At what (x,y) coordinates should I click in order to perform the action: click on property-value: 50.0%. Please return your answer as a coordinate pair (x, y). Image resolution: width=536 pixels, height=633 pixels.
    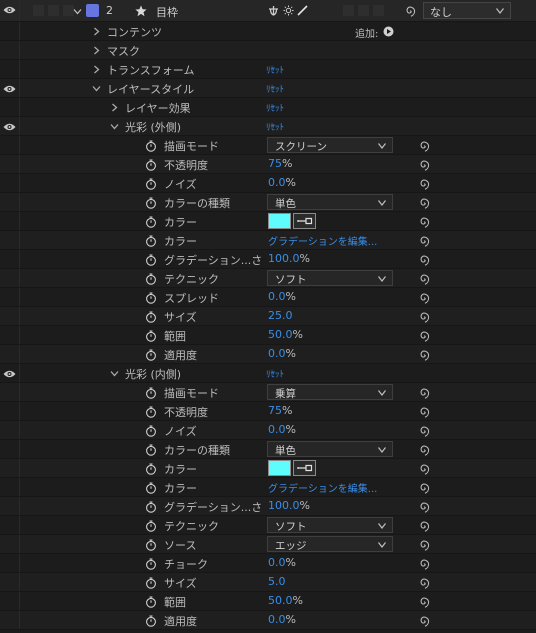
    Looking at the image, I should click on (285, 600).